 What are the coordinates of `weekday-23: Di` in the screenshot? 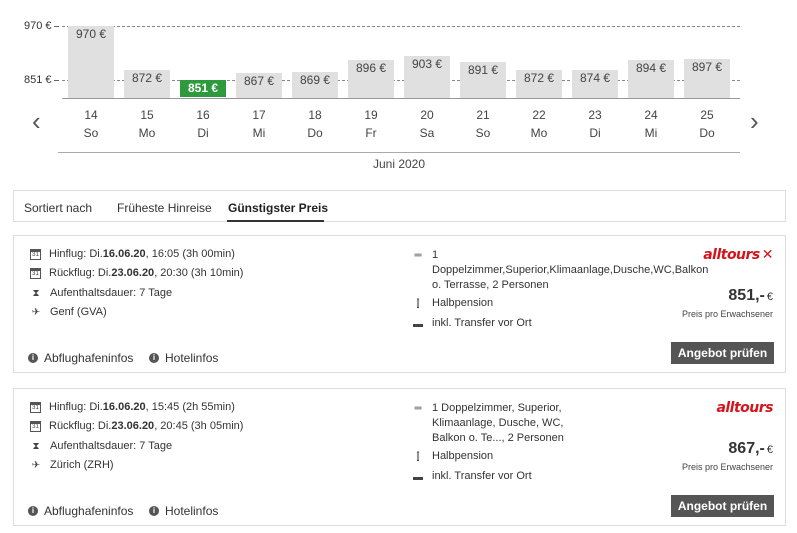 It's located at (595, 133).